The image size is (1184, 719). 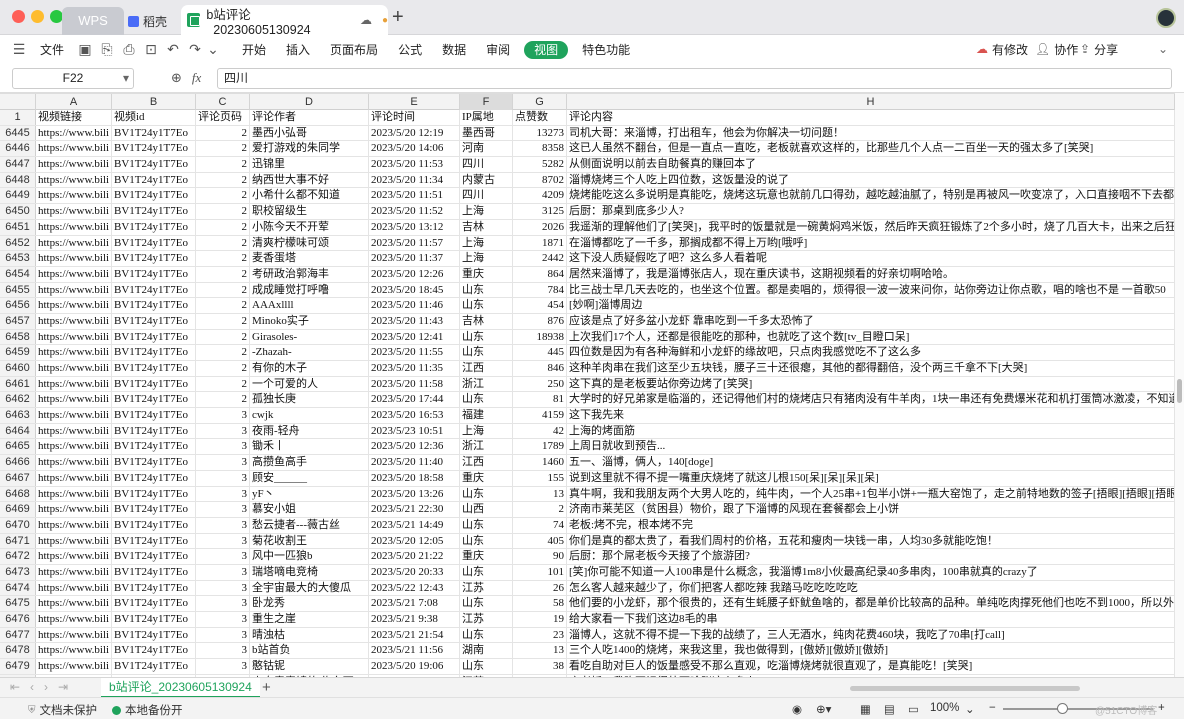 What do you see at coordinates (18, 588) in the screenshot?
I see `row-number: 6474` at bounding box center [18, 588].